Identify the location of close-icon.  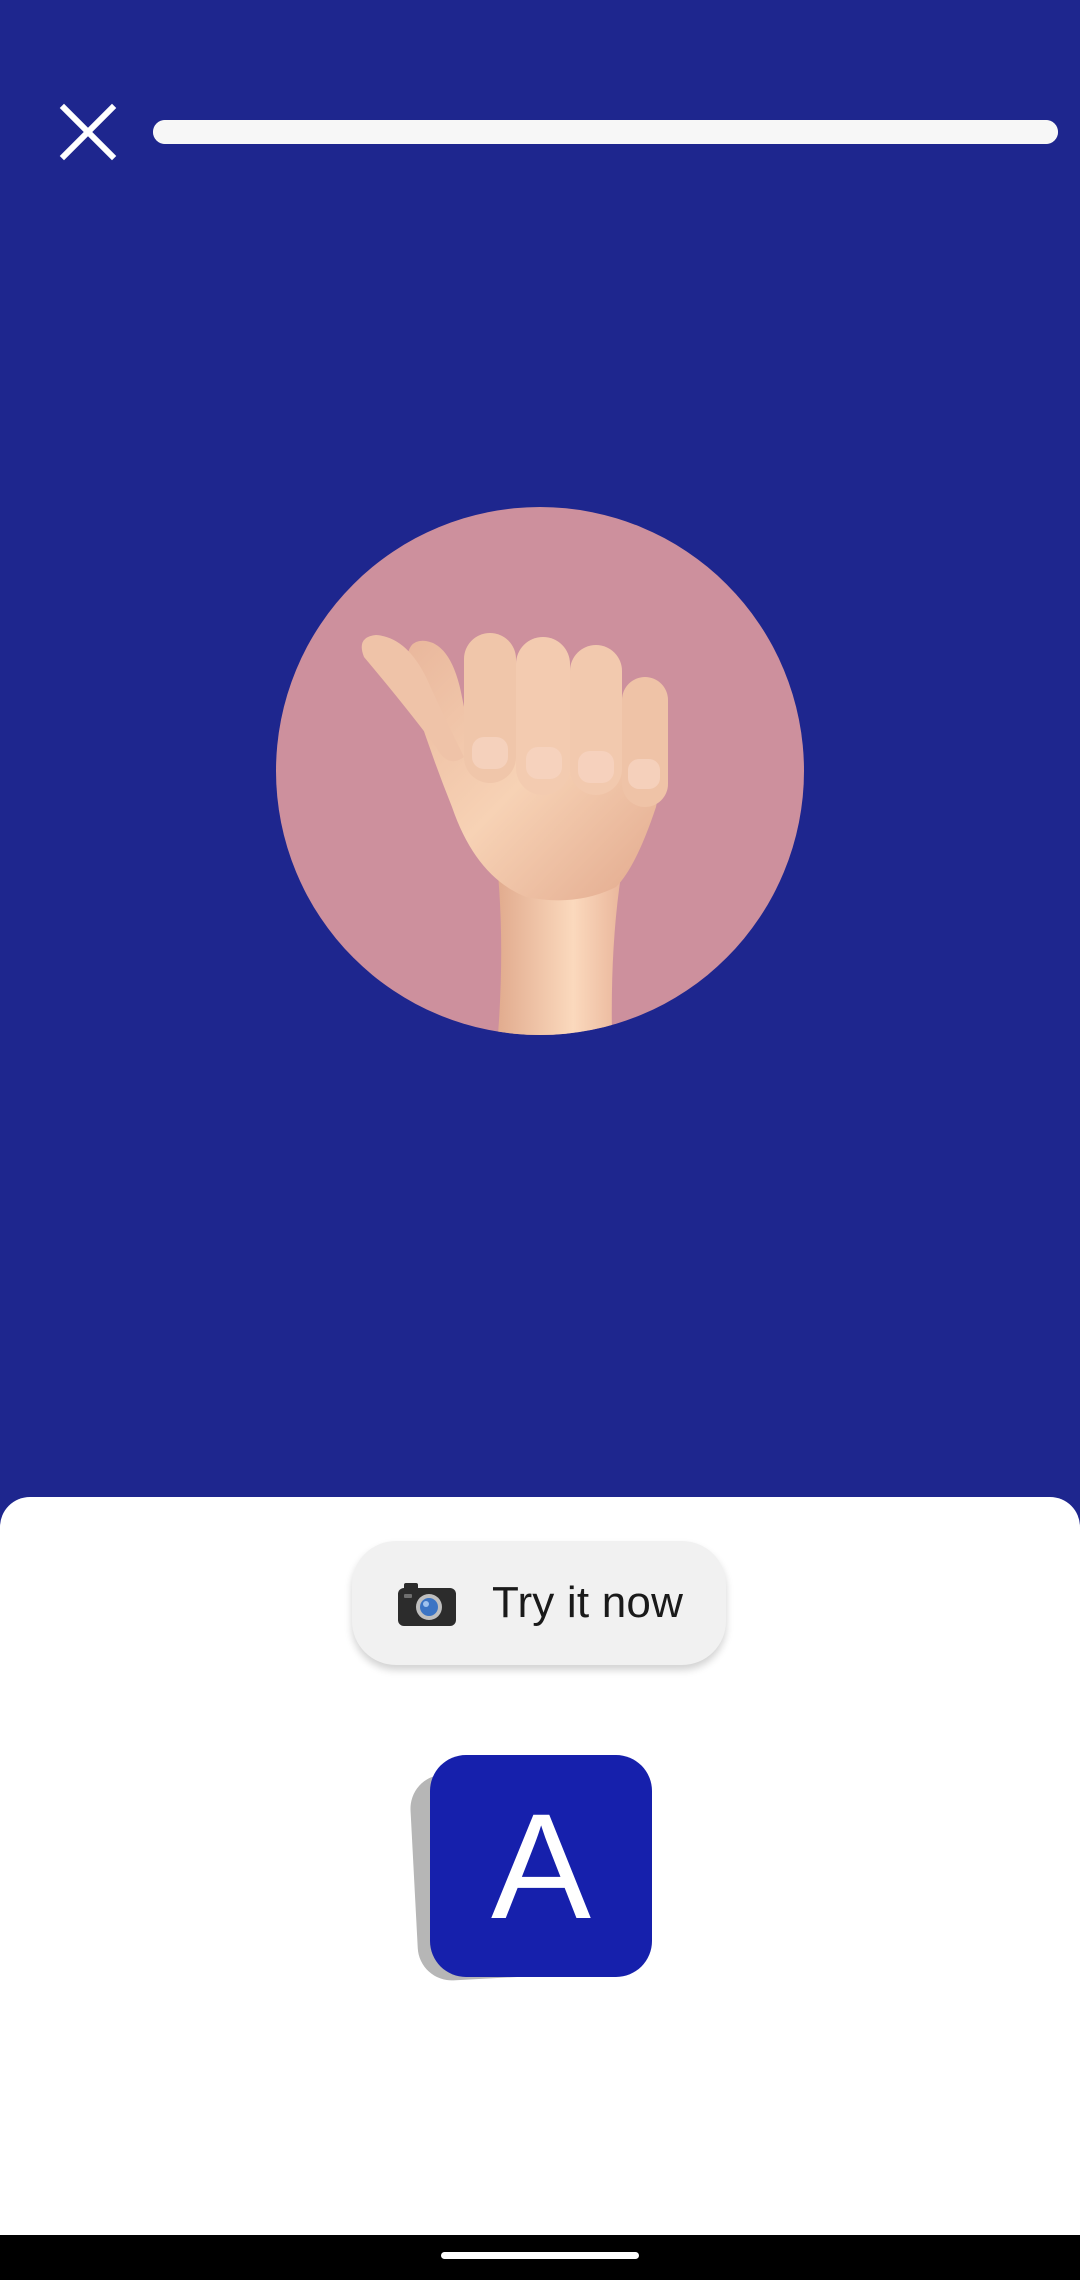
(88, 132).